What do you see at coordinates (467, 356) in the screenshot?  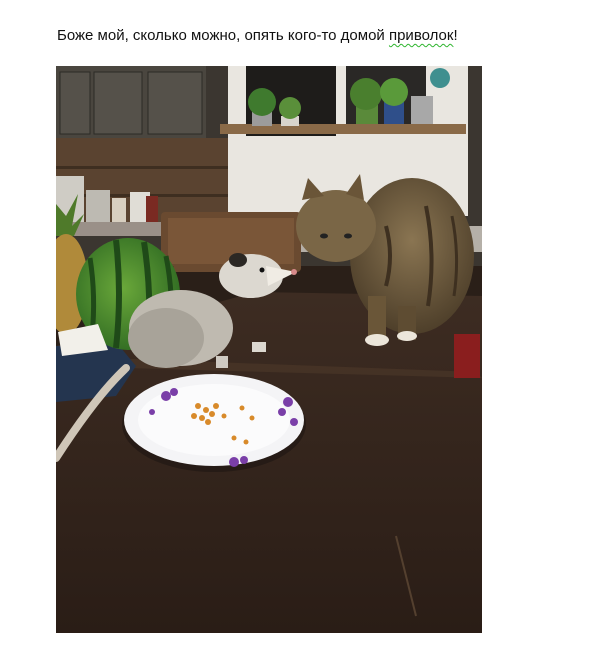 I see `snack-bag` at bounding box center [467, 356].